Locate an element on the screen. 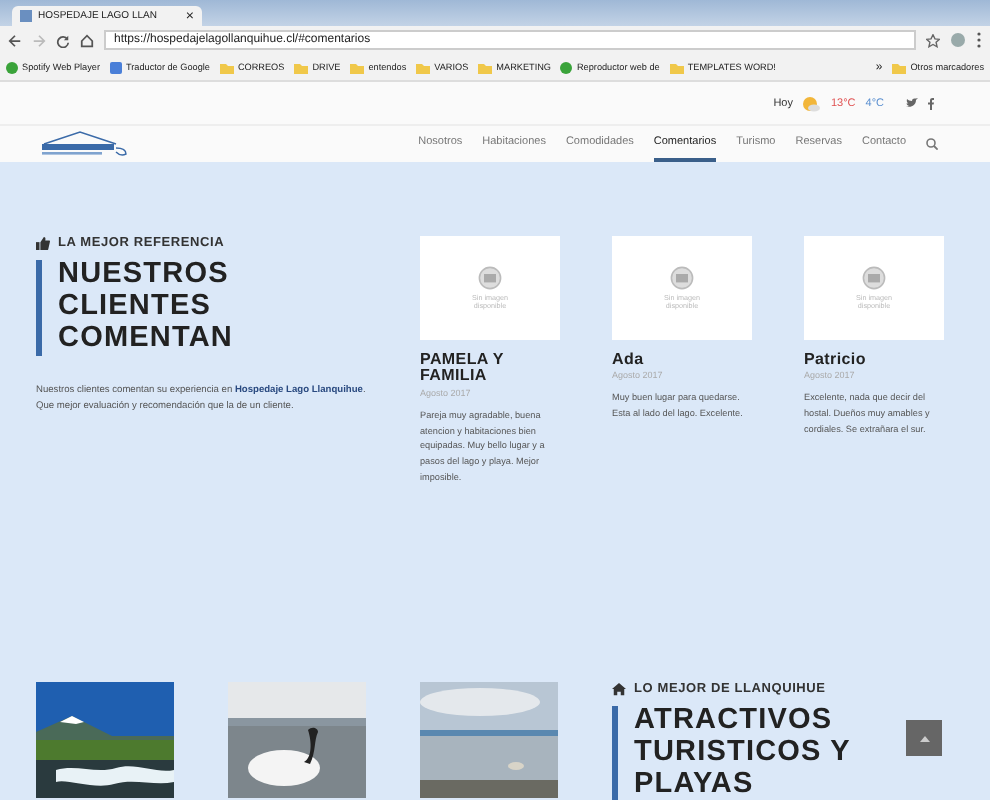  scroll-top-button is located at coordinates (924, 738).